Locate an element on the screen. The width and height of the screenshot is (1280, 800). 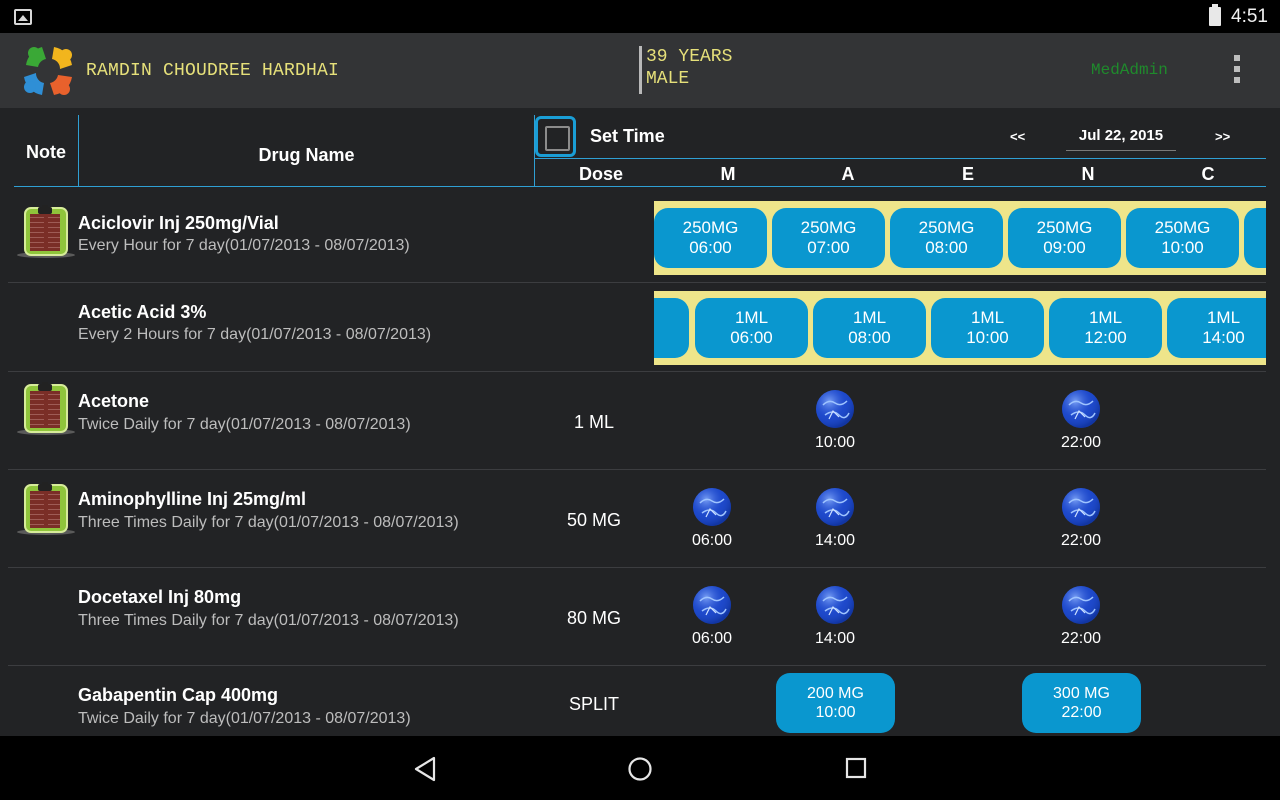
recents-icon is located at coordinates (856, 768).